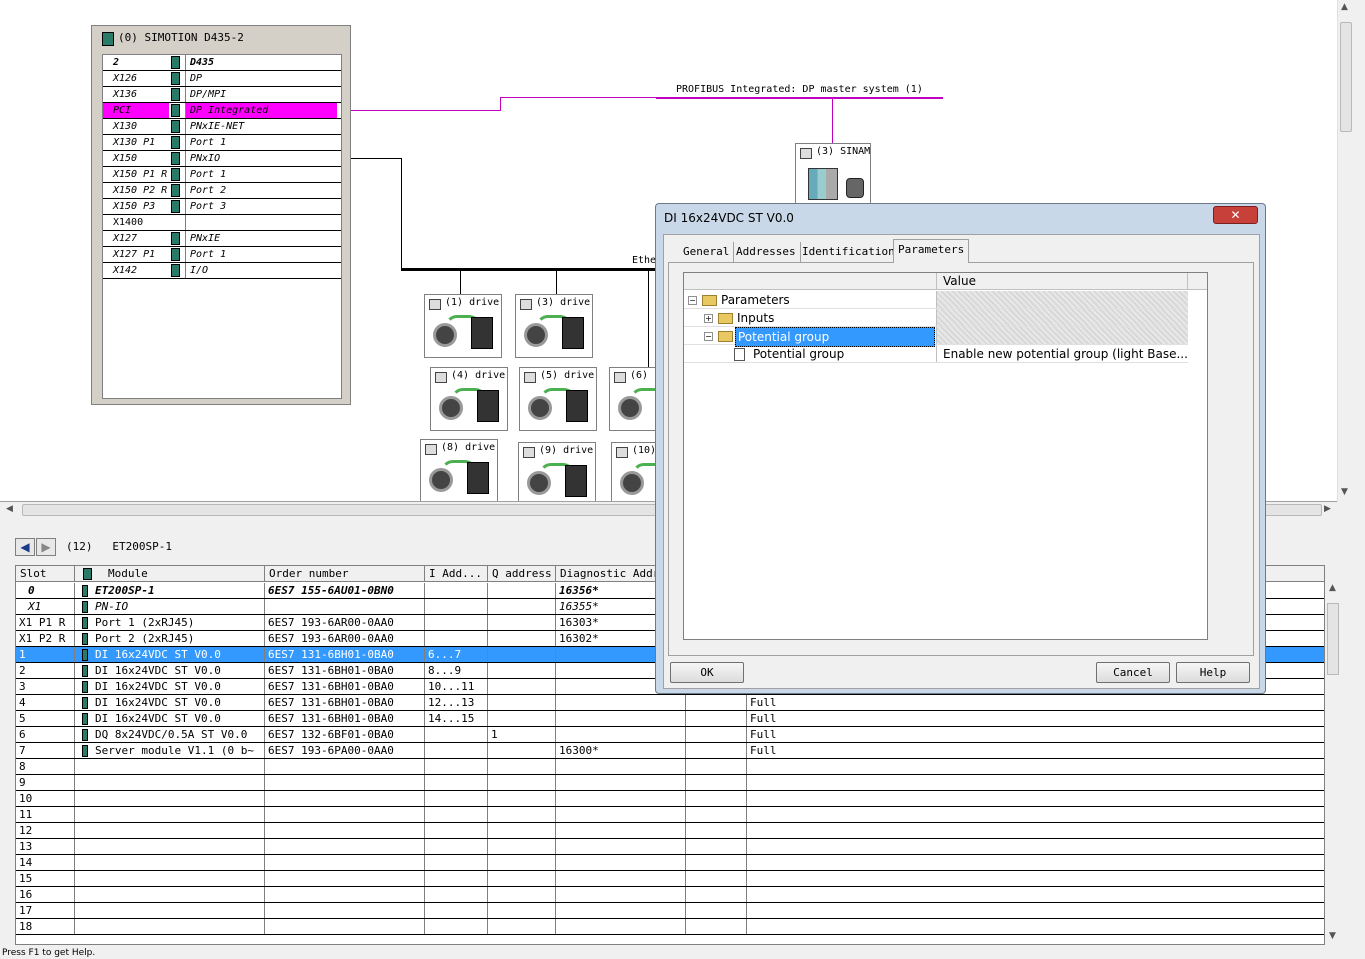 Image resolution: width=1365 pixels, height=959 pixels. I want to click on table-row: 10, so click(670, 799).